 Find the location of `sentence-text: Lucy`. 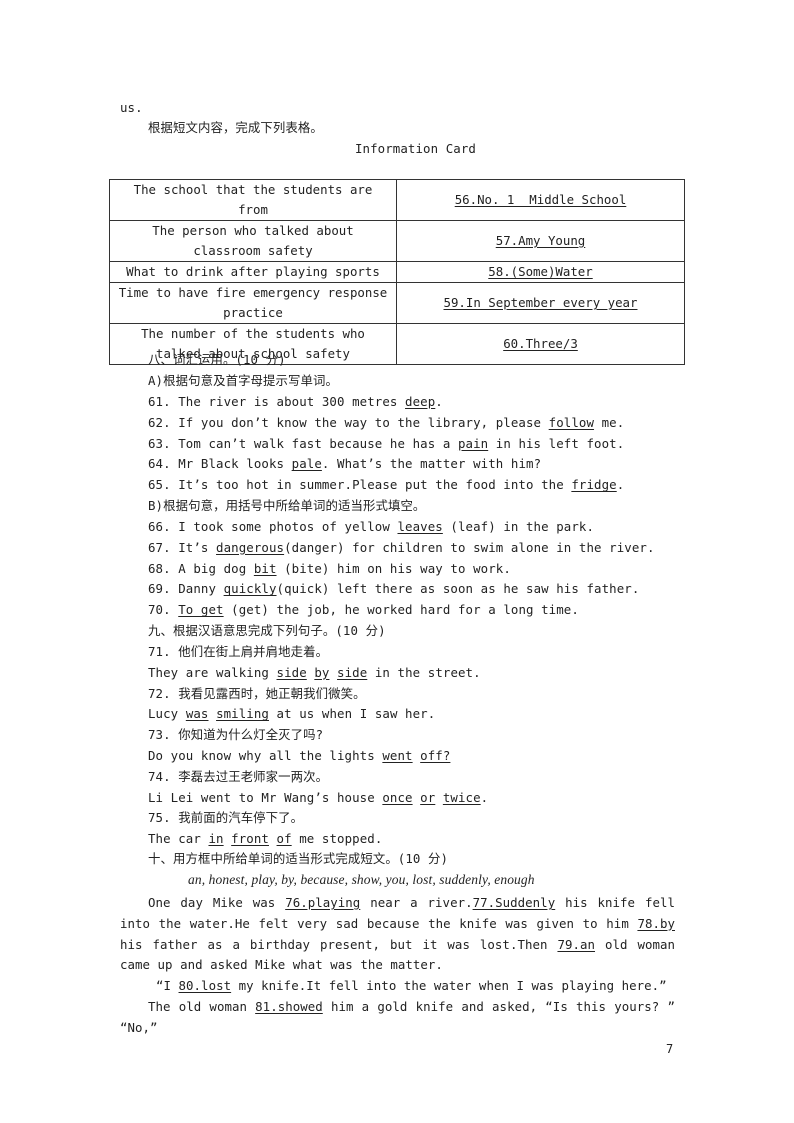

sentence-text: Lucy is located at coordinates (167, 714).